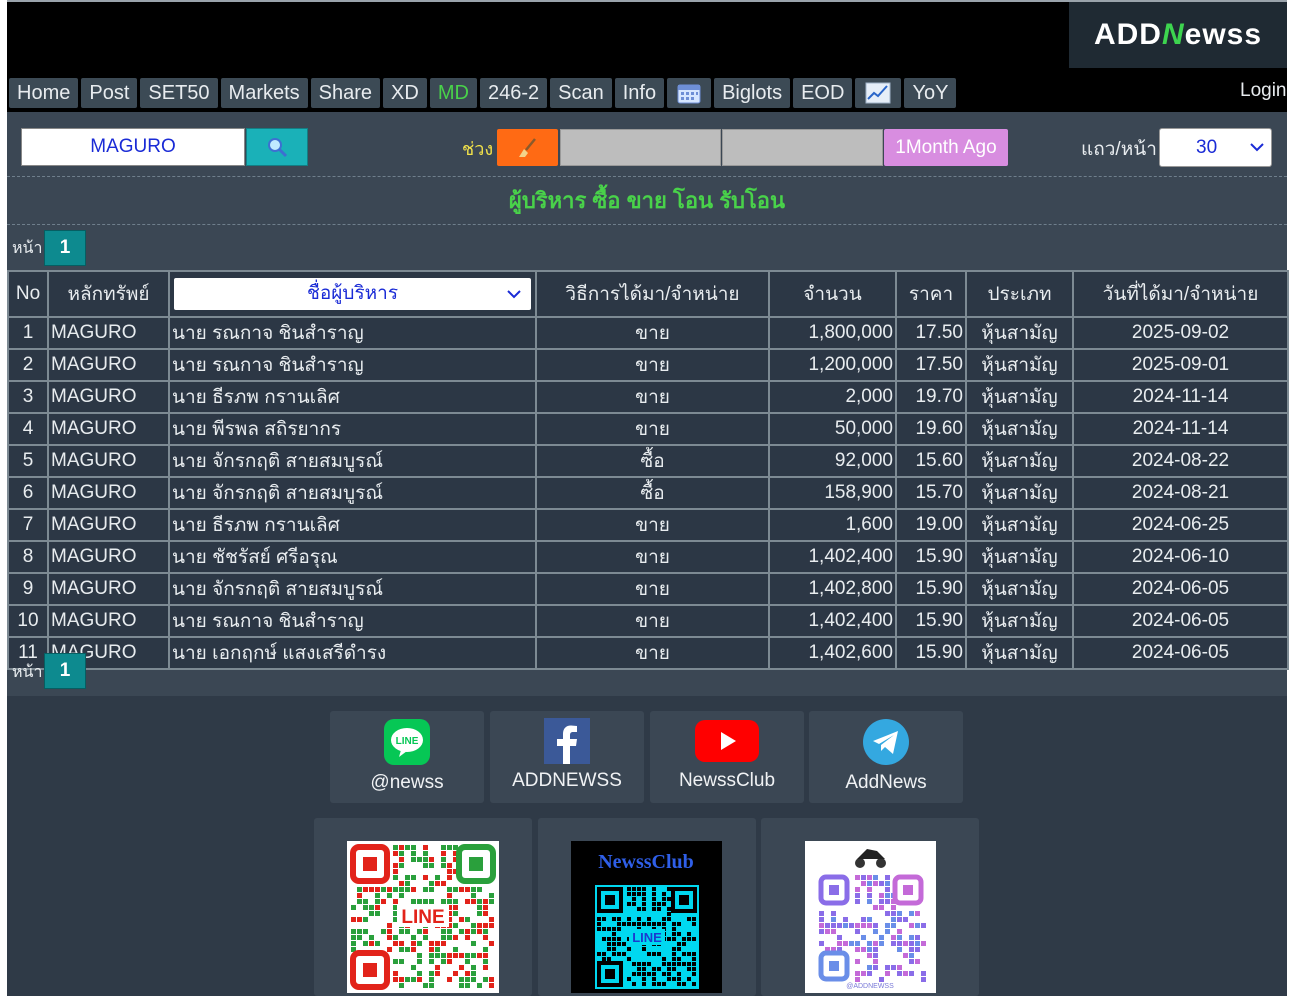 This screenshot has height=996, width=1289. What do you see at coordinates (1207, 147) in the screenshot?
I see `rows-per-page-value: 30` at bounding box center [1207, 147].